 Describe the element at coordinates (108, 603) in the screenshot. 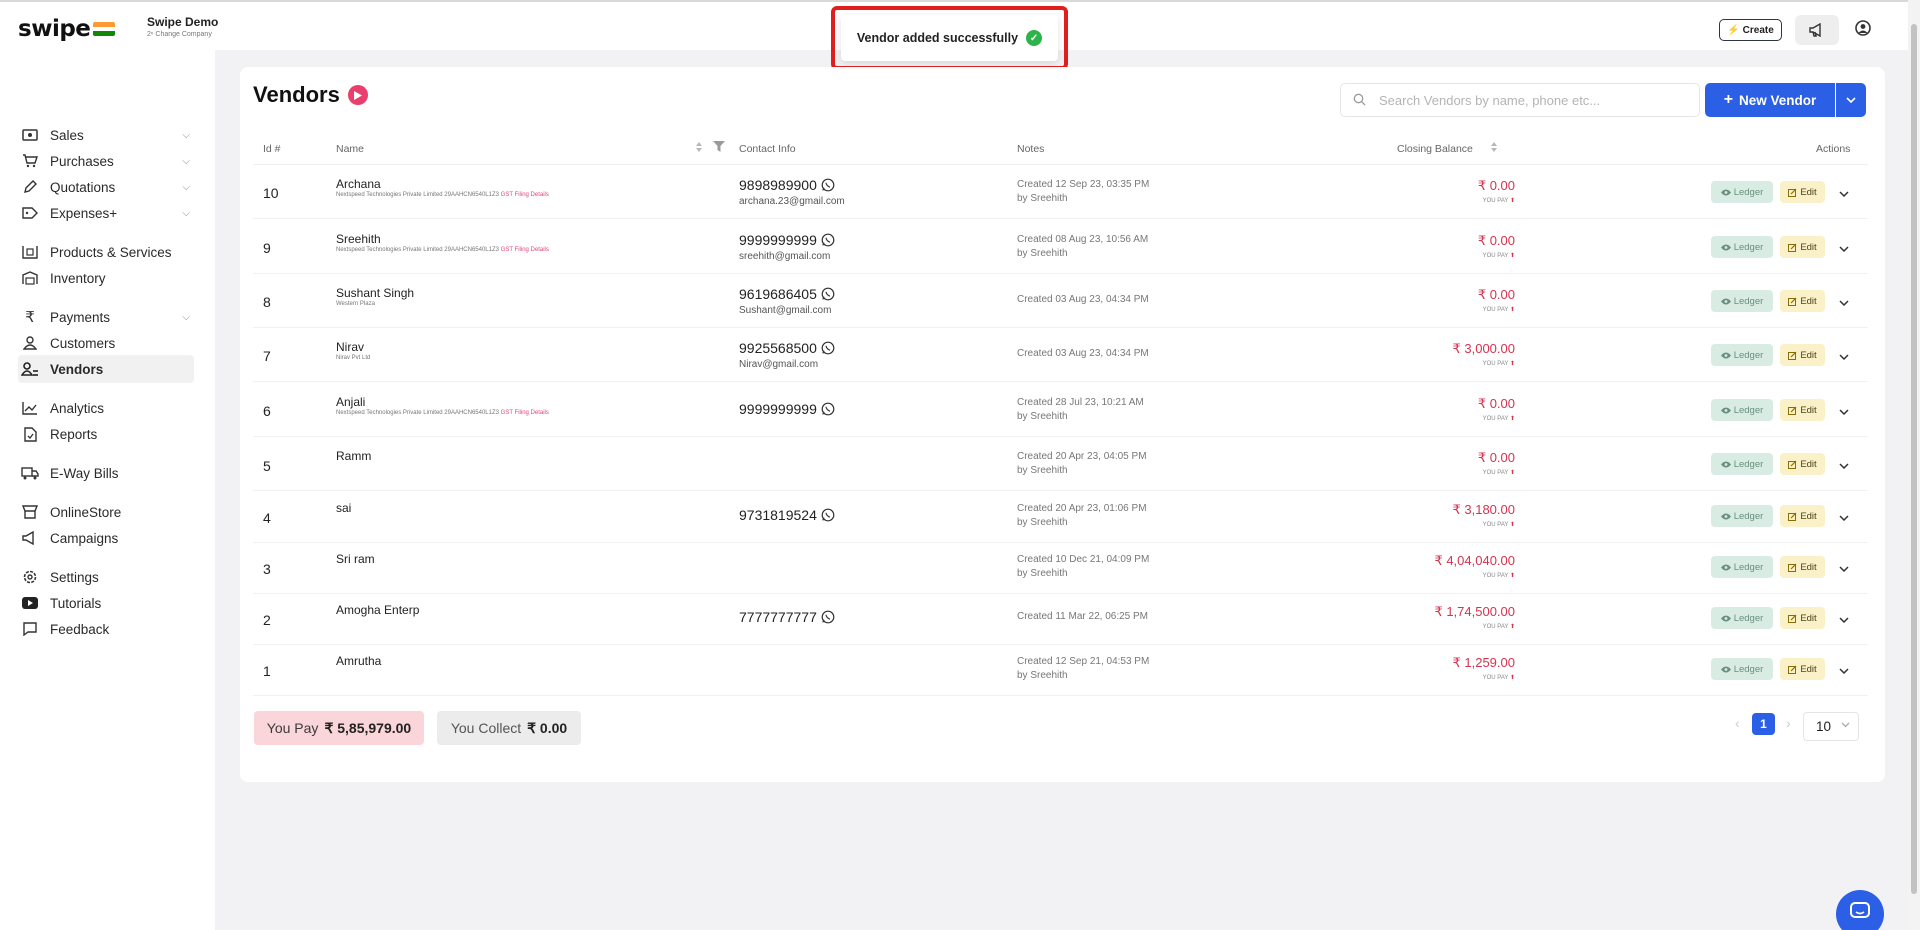

I see `sidebar-item-tutorials: Tutorials` at that location.